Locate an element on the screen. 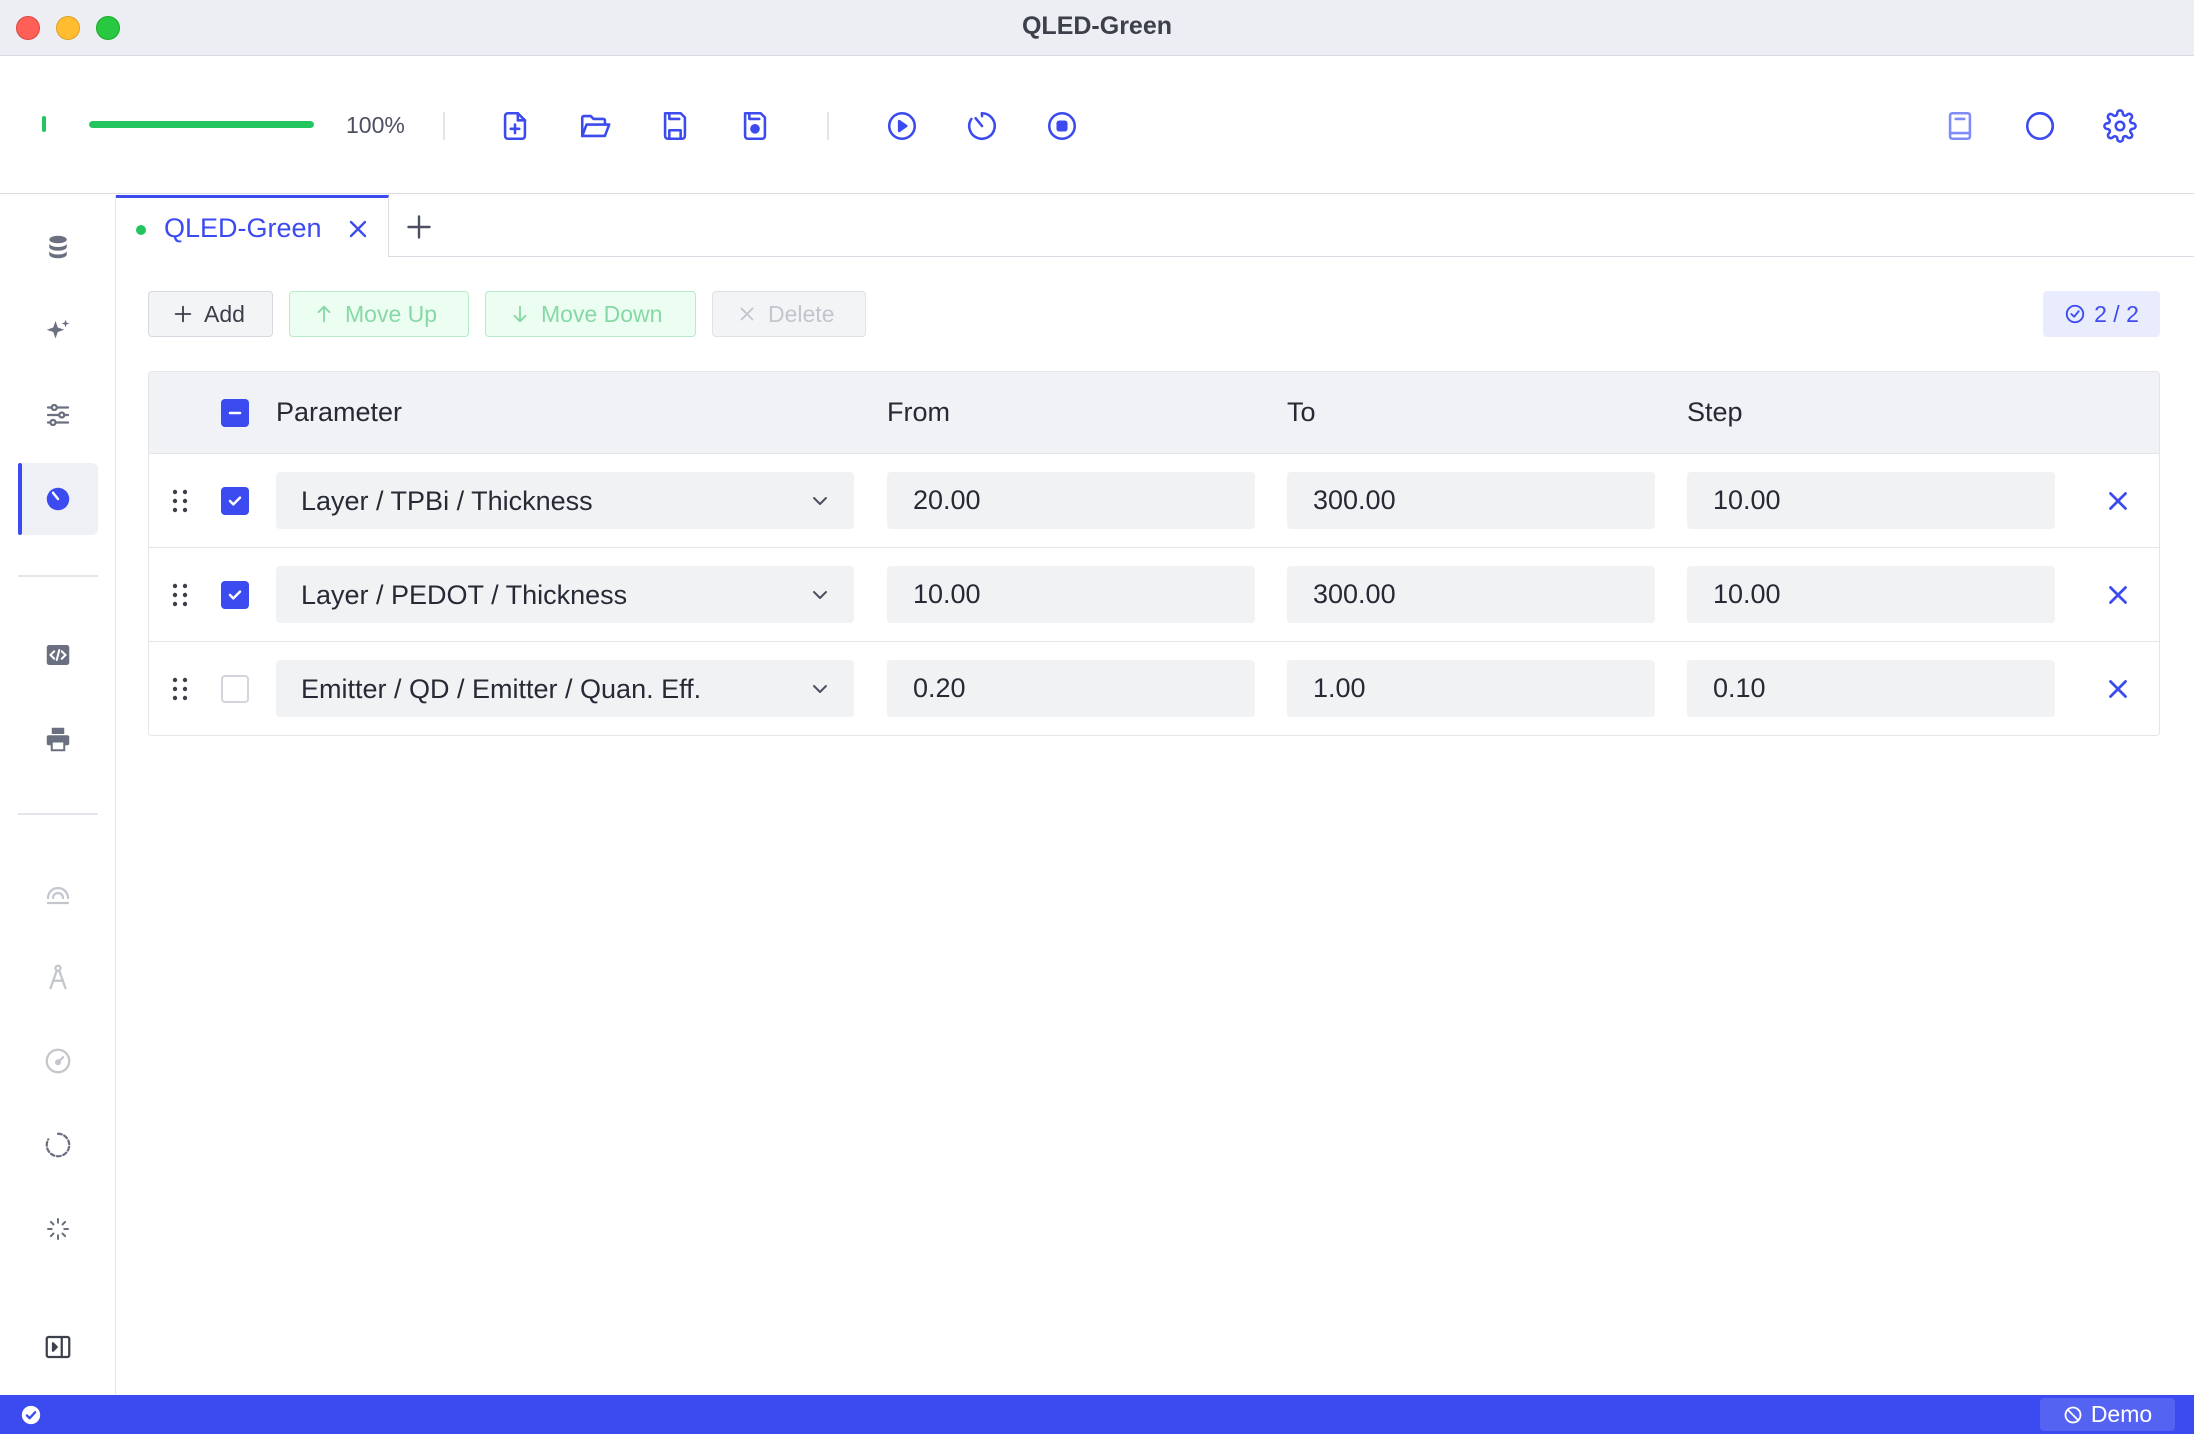 The image size is (2194, 1434). timer-button is located at coordinates (982, 126).